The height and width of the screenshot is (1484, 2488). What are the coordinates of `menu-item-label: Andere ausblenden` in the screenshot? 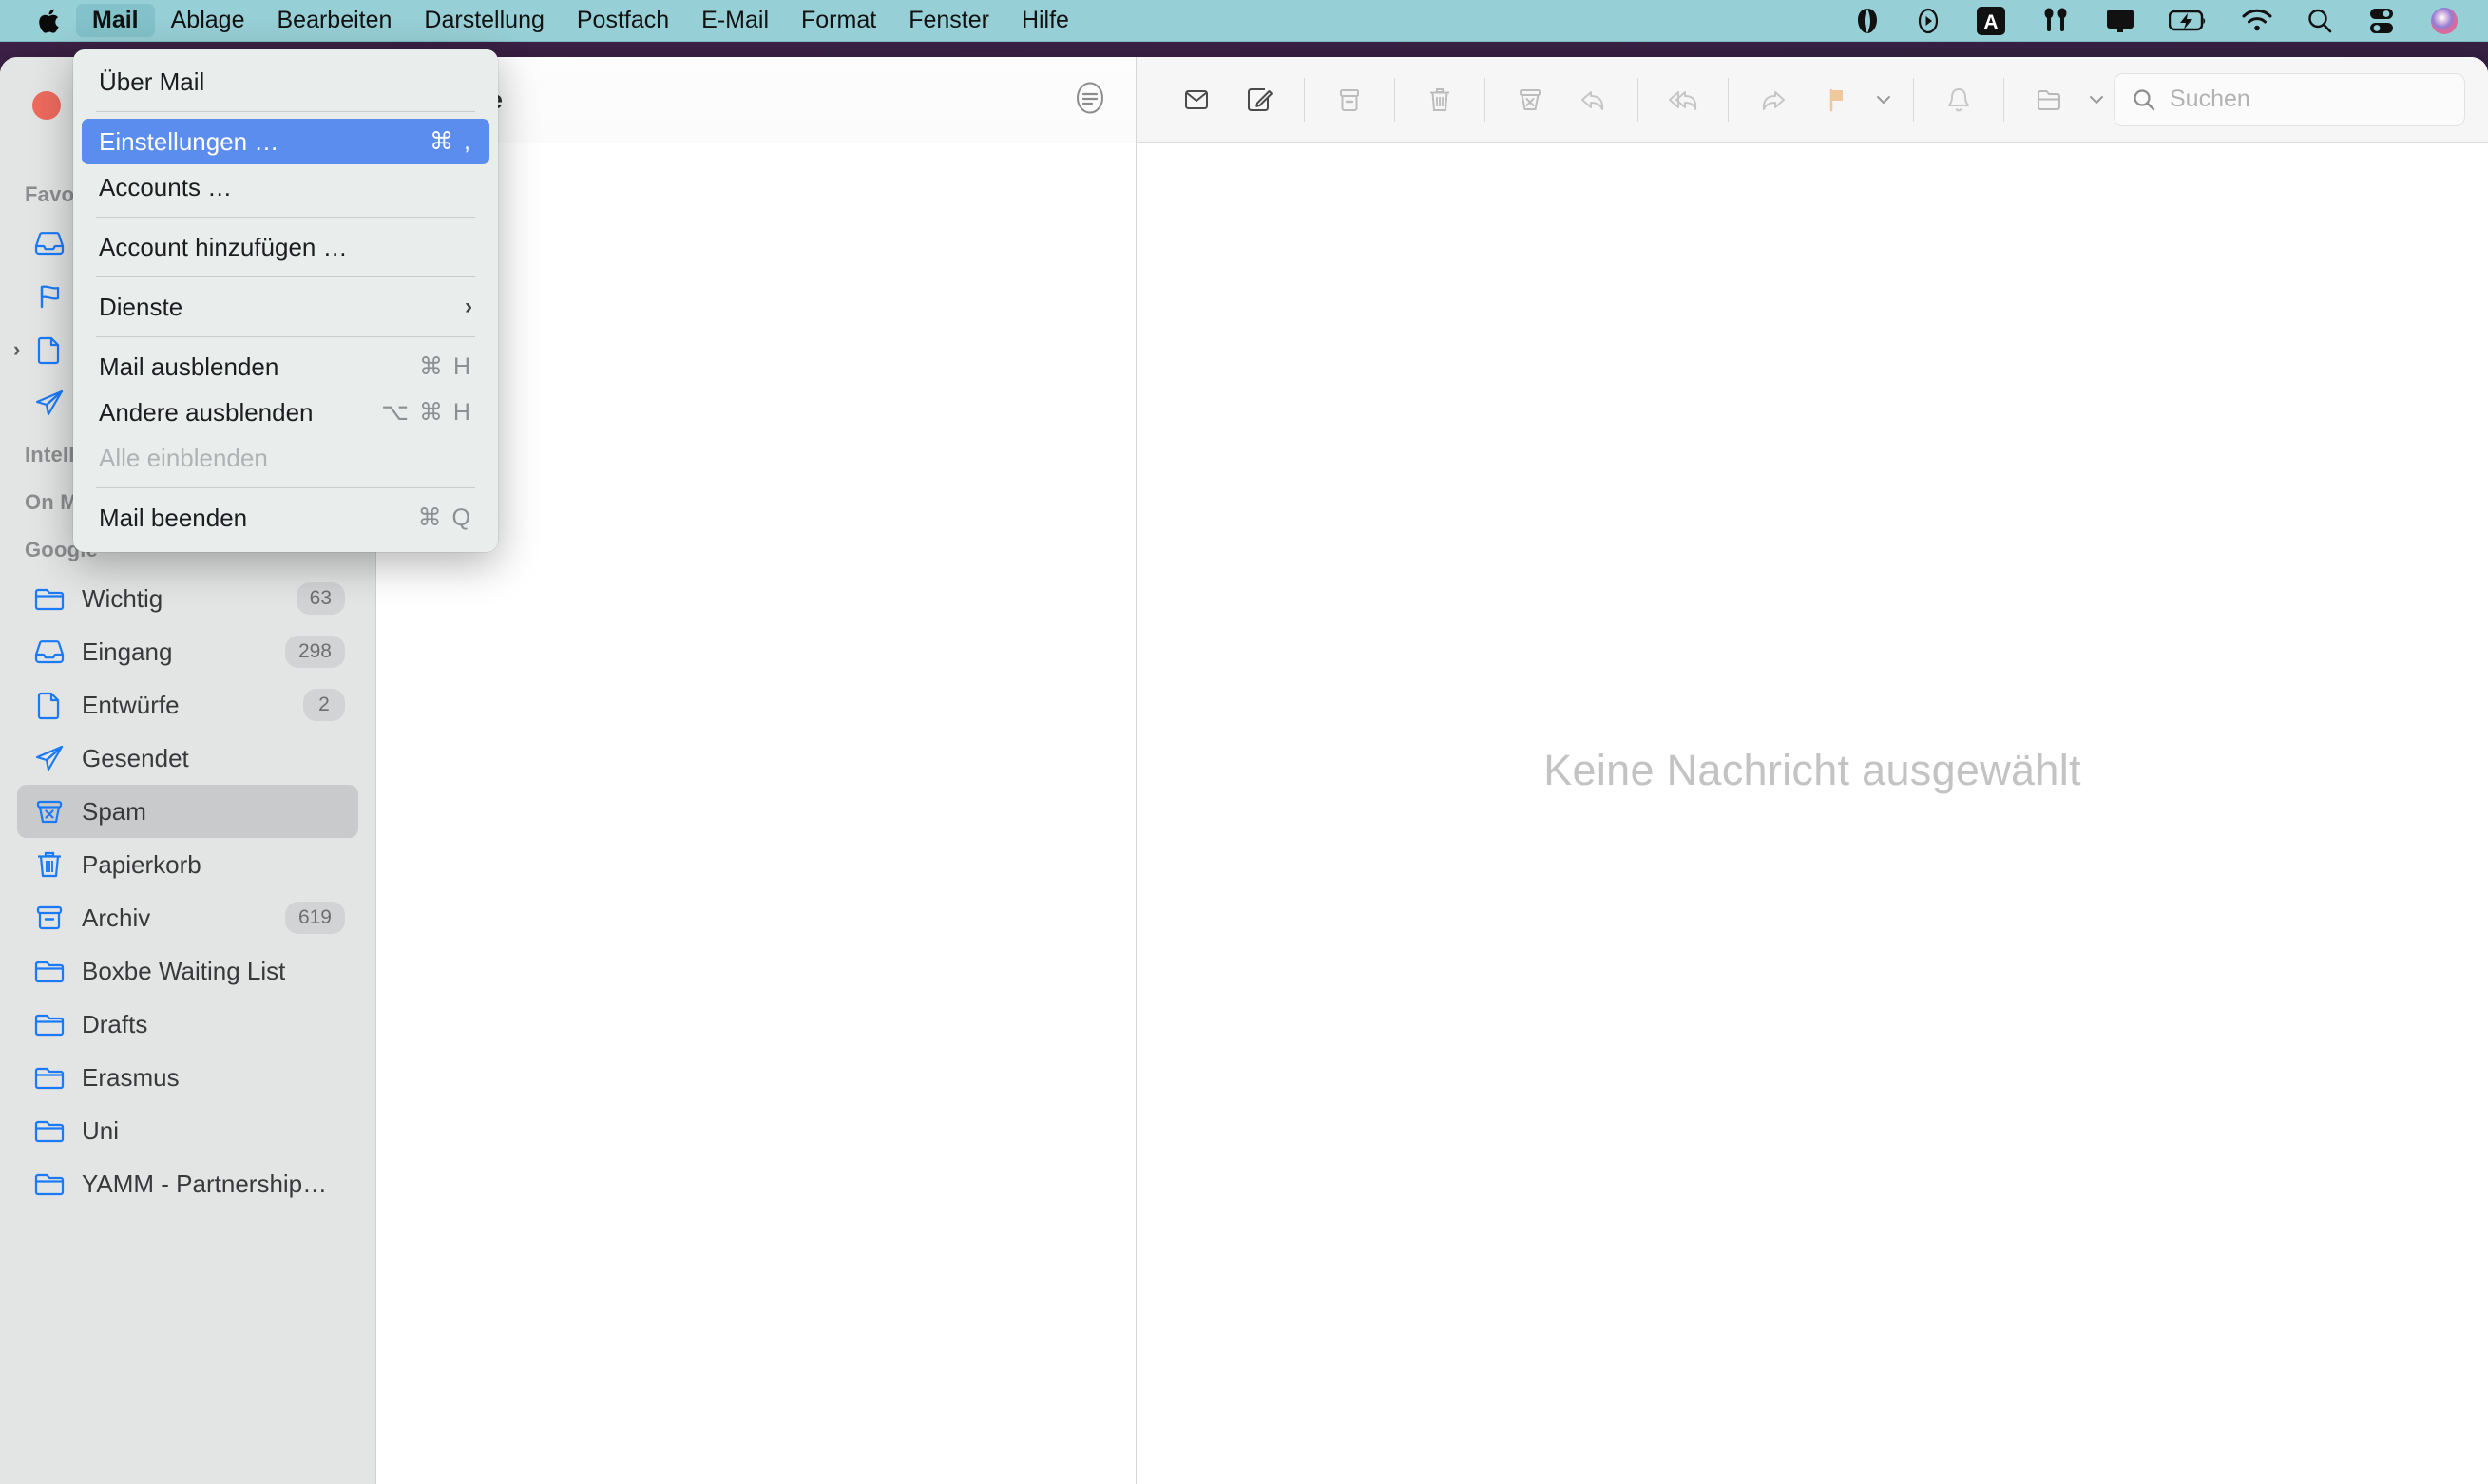 It's located at (207, 412).